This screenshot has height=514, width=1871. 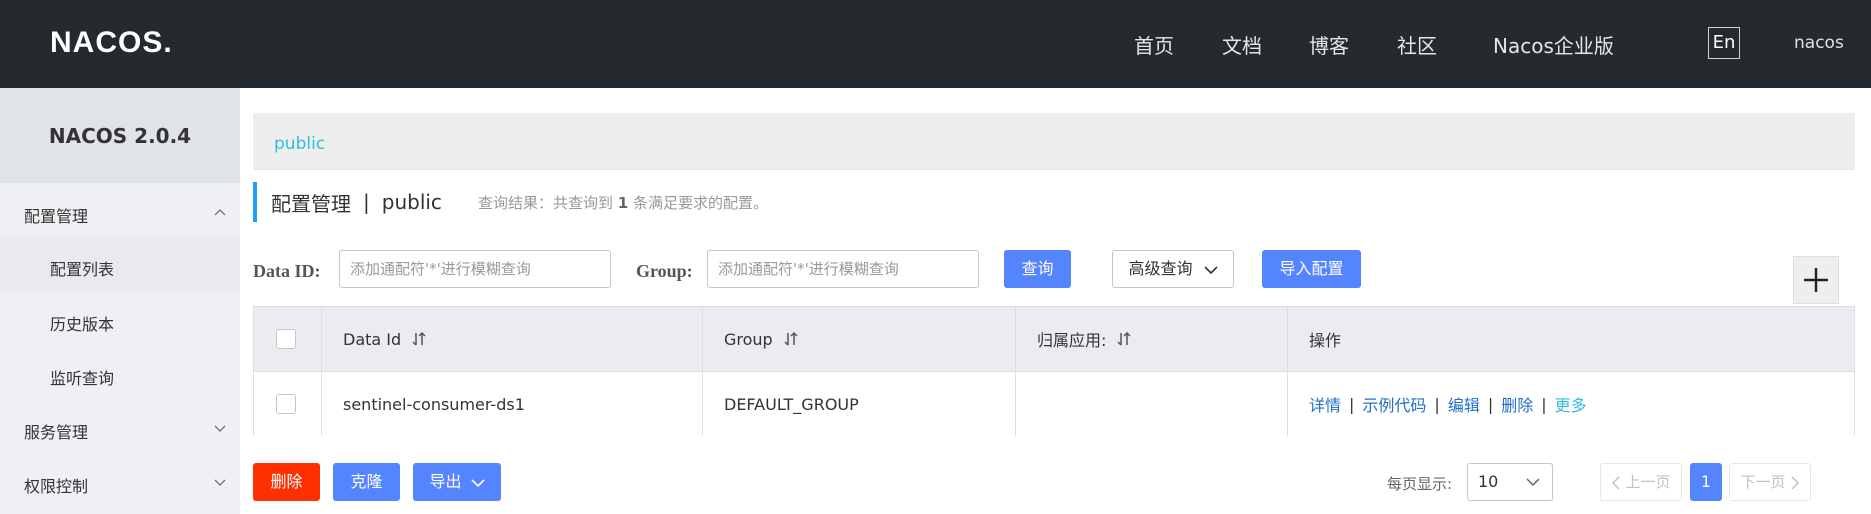 I want to click on batch-delete-button: 删除, so click(x=286, y=482).